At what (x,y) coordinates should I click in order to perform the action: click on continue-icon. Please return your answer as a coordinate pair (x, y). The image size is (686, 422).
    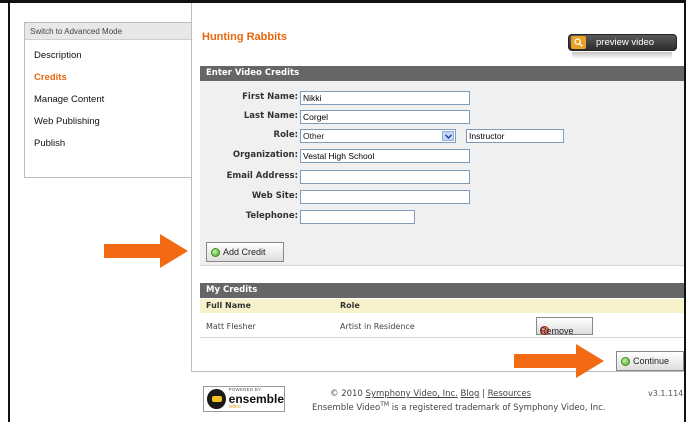
    Looking at the image, I should click on (625, 361).